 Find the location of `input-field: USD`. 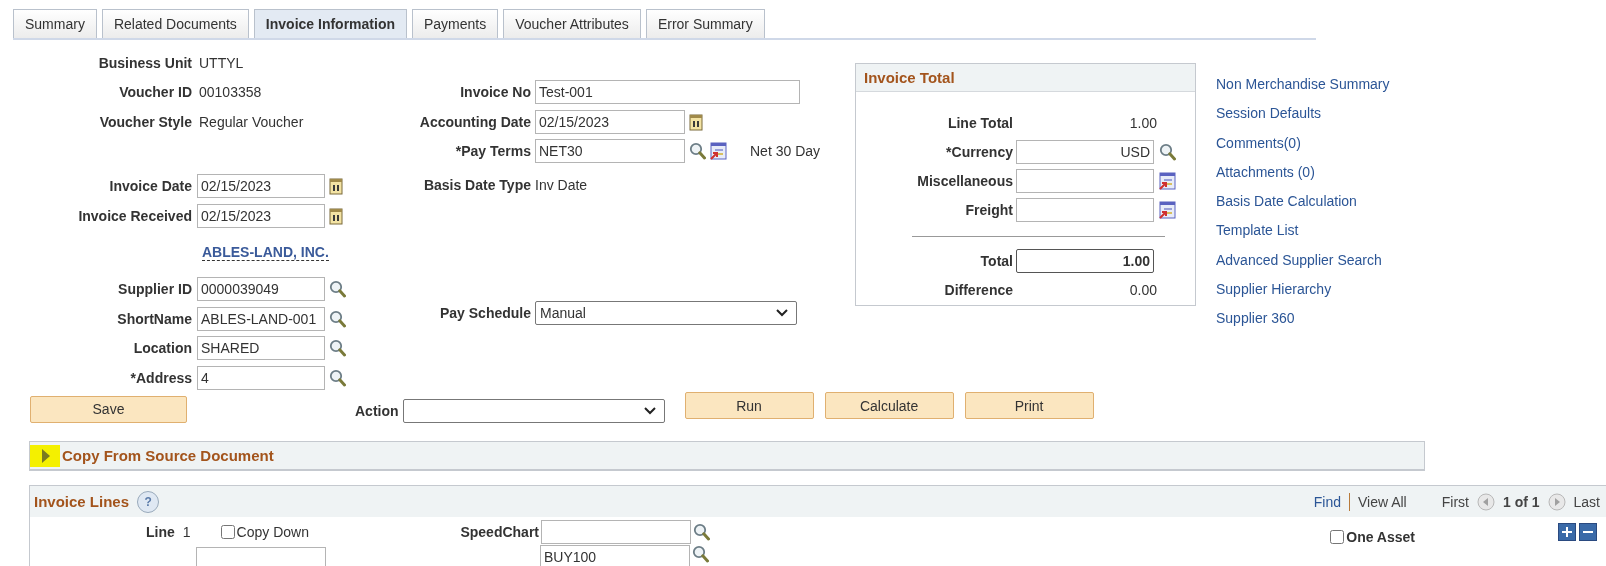

input-field: USD is located at coordinates (1085, 151).